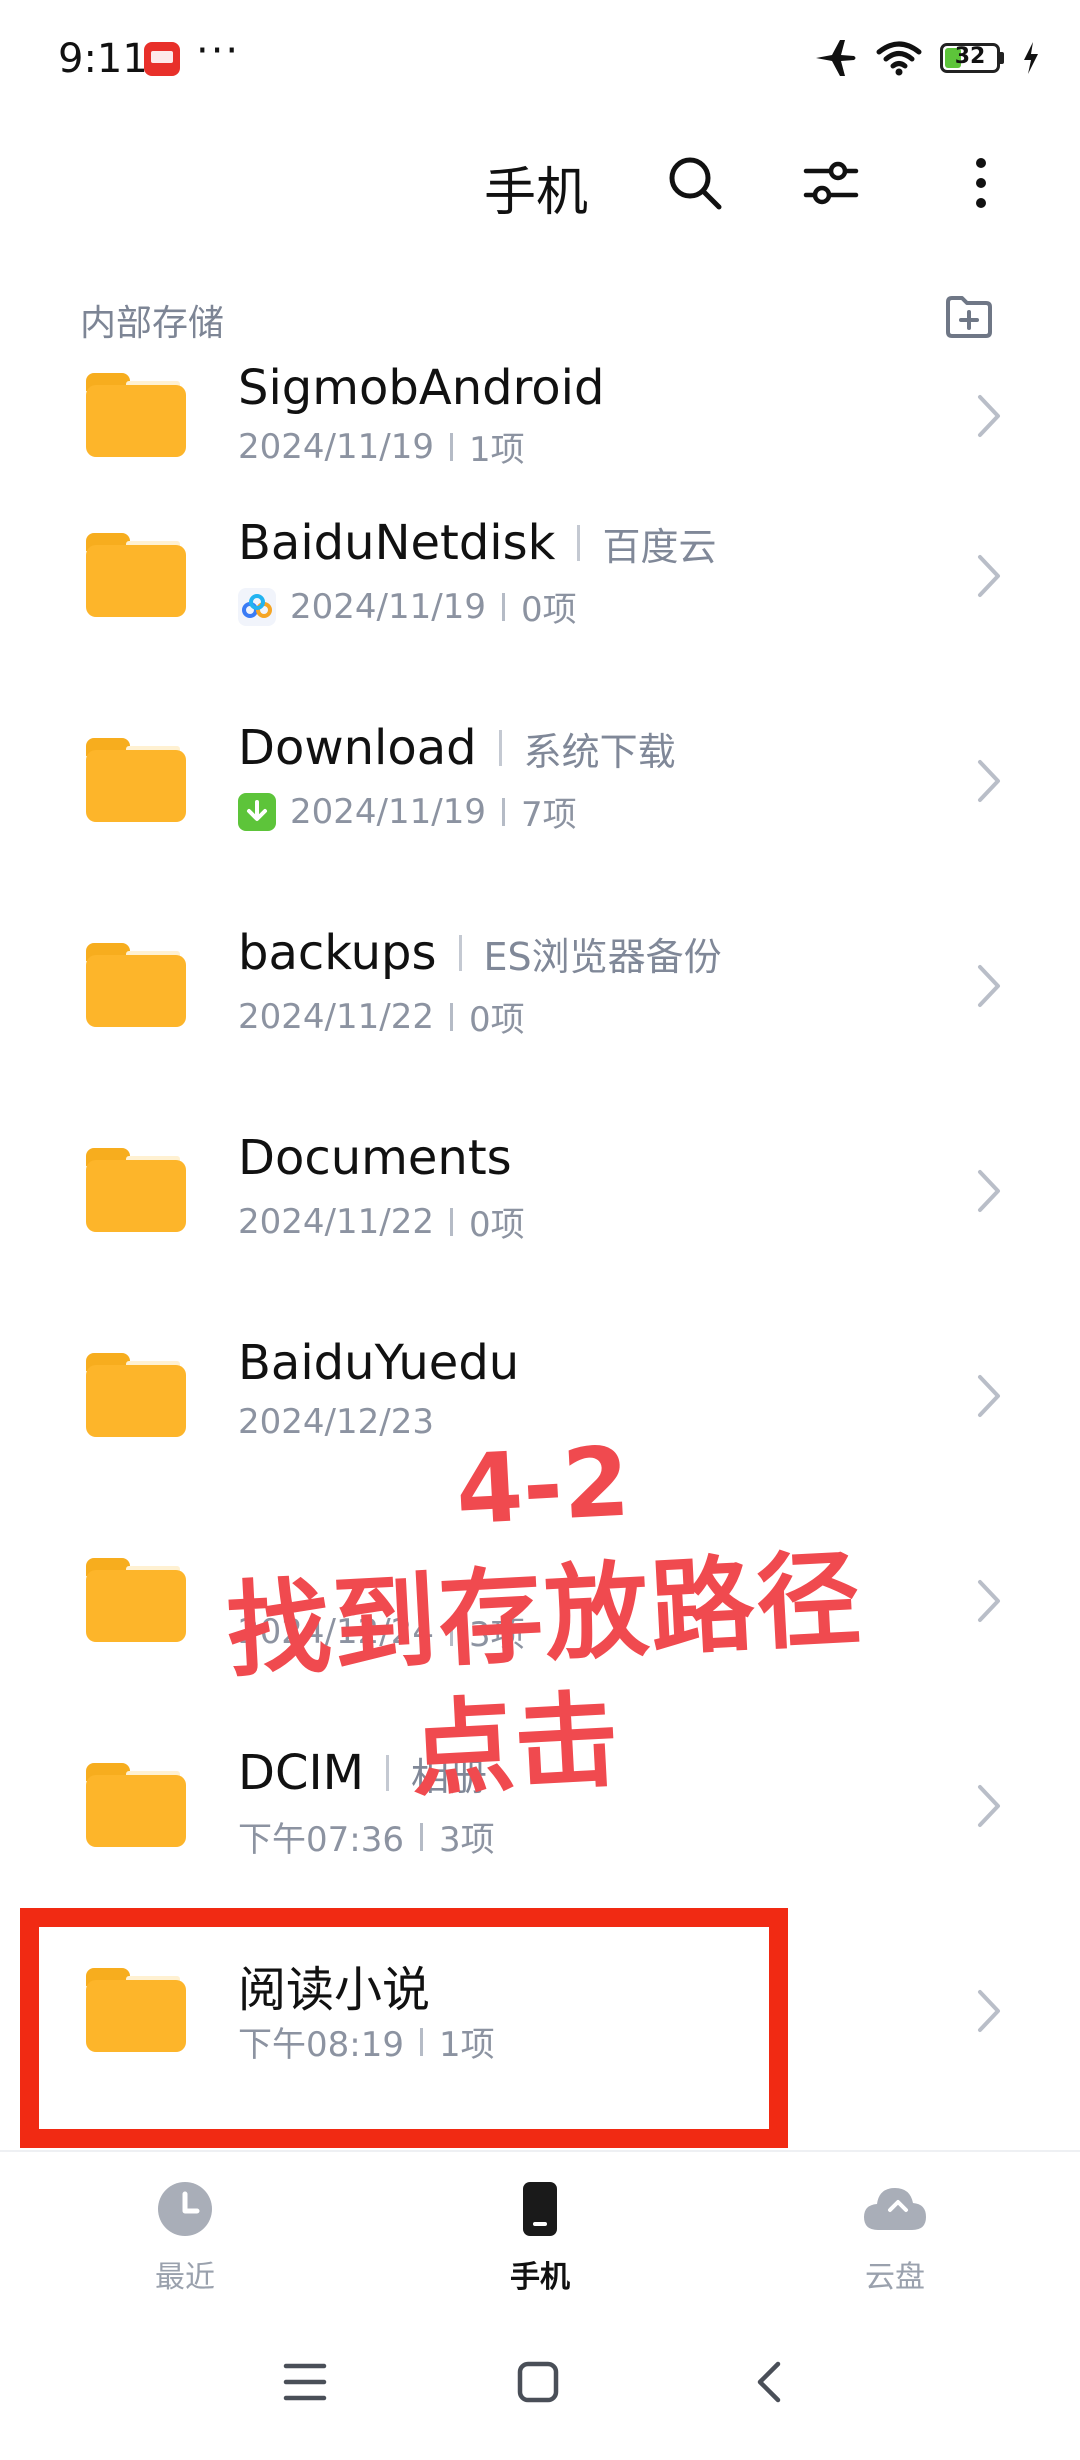  I want to click on sliders-icon, so click(831, 183).